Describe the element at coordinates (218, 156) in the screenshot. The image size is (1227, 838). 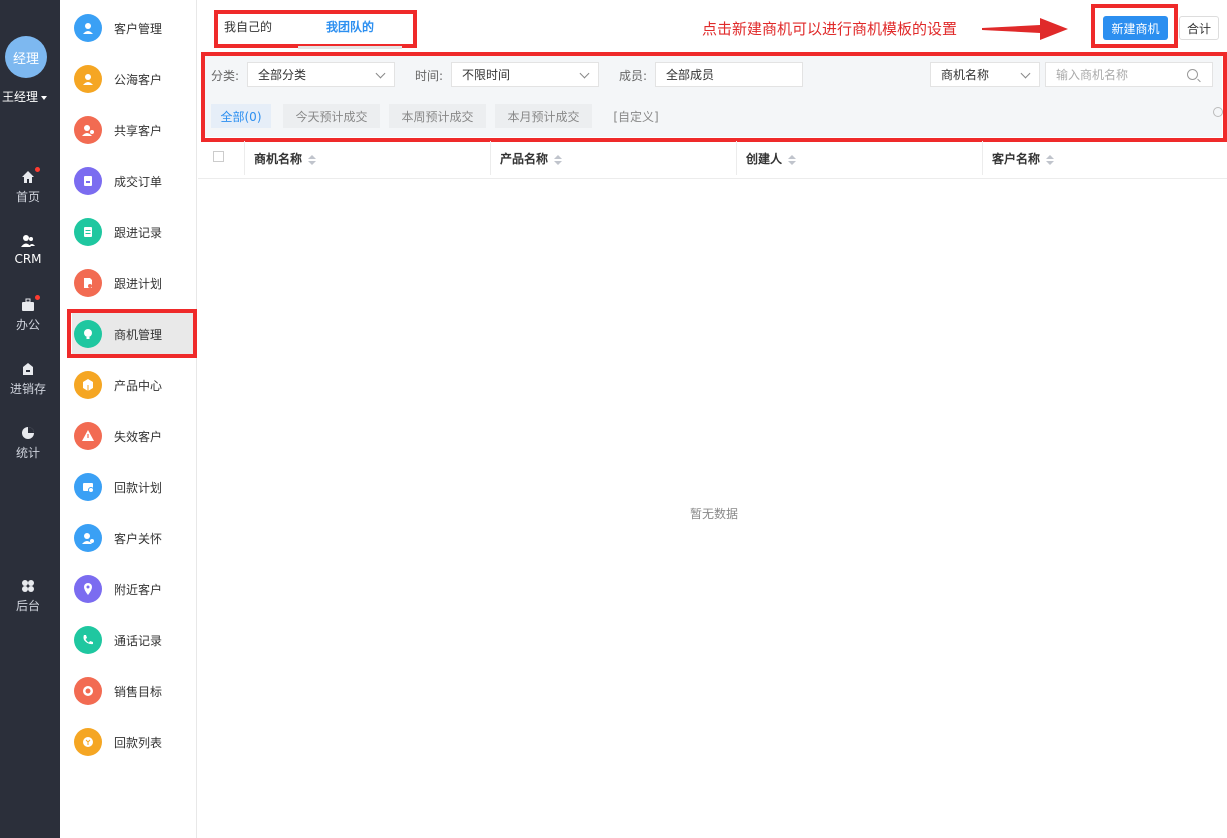
I see `select-all-checkbox` at that location.